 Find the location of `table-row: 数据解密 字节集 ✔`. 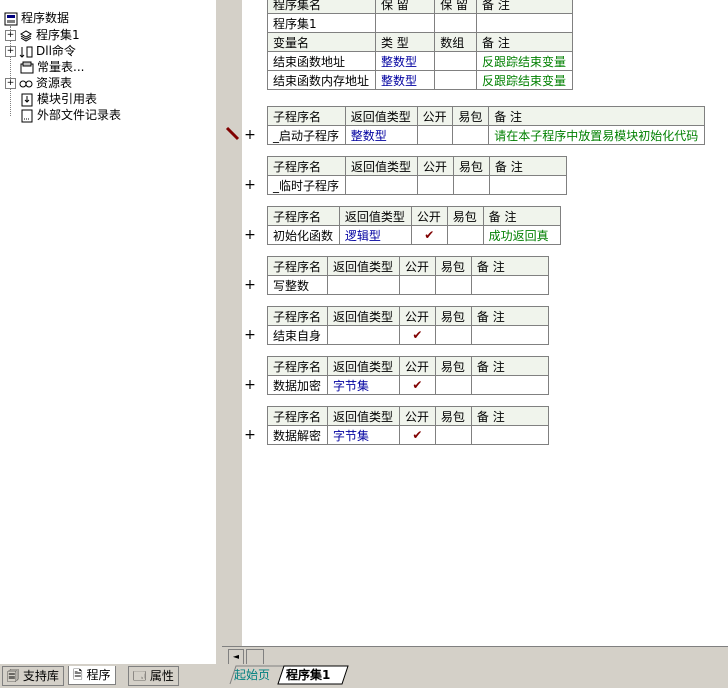

table-row: 数据解密 字节集 ✔ is located at coordinates (408, 435).